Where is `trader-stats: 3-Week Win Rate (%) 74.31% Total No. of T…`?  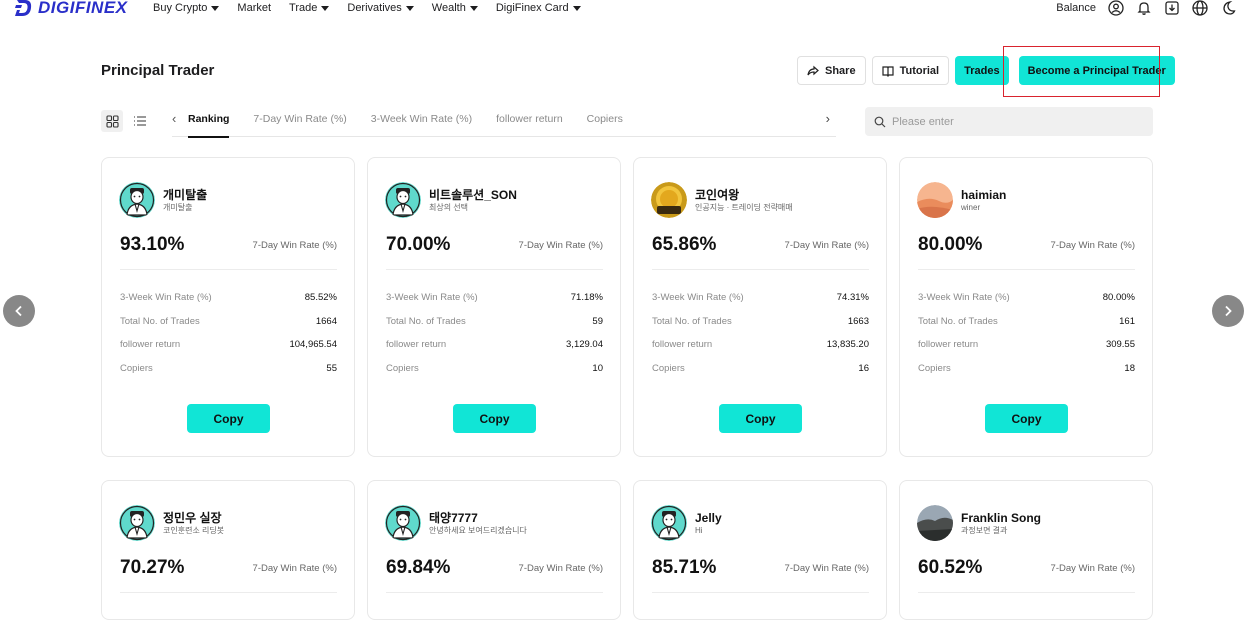
trader-stats: 3-Week Win Rate (%) 74.31% Total No. of T… is located at coordinates (760, 339).